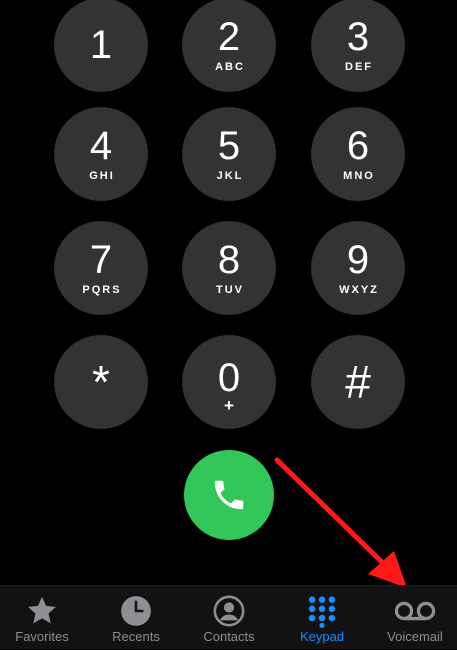  I want to click on key-star: *, so click(101, 382).